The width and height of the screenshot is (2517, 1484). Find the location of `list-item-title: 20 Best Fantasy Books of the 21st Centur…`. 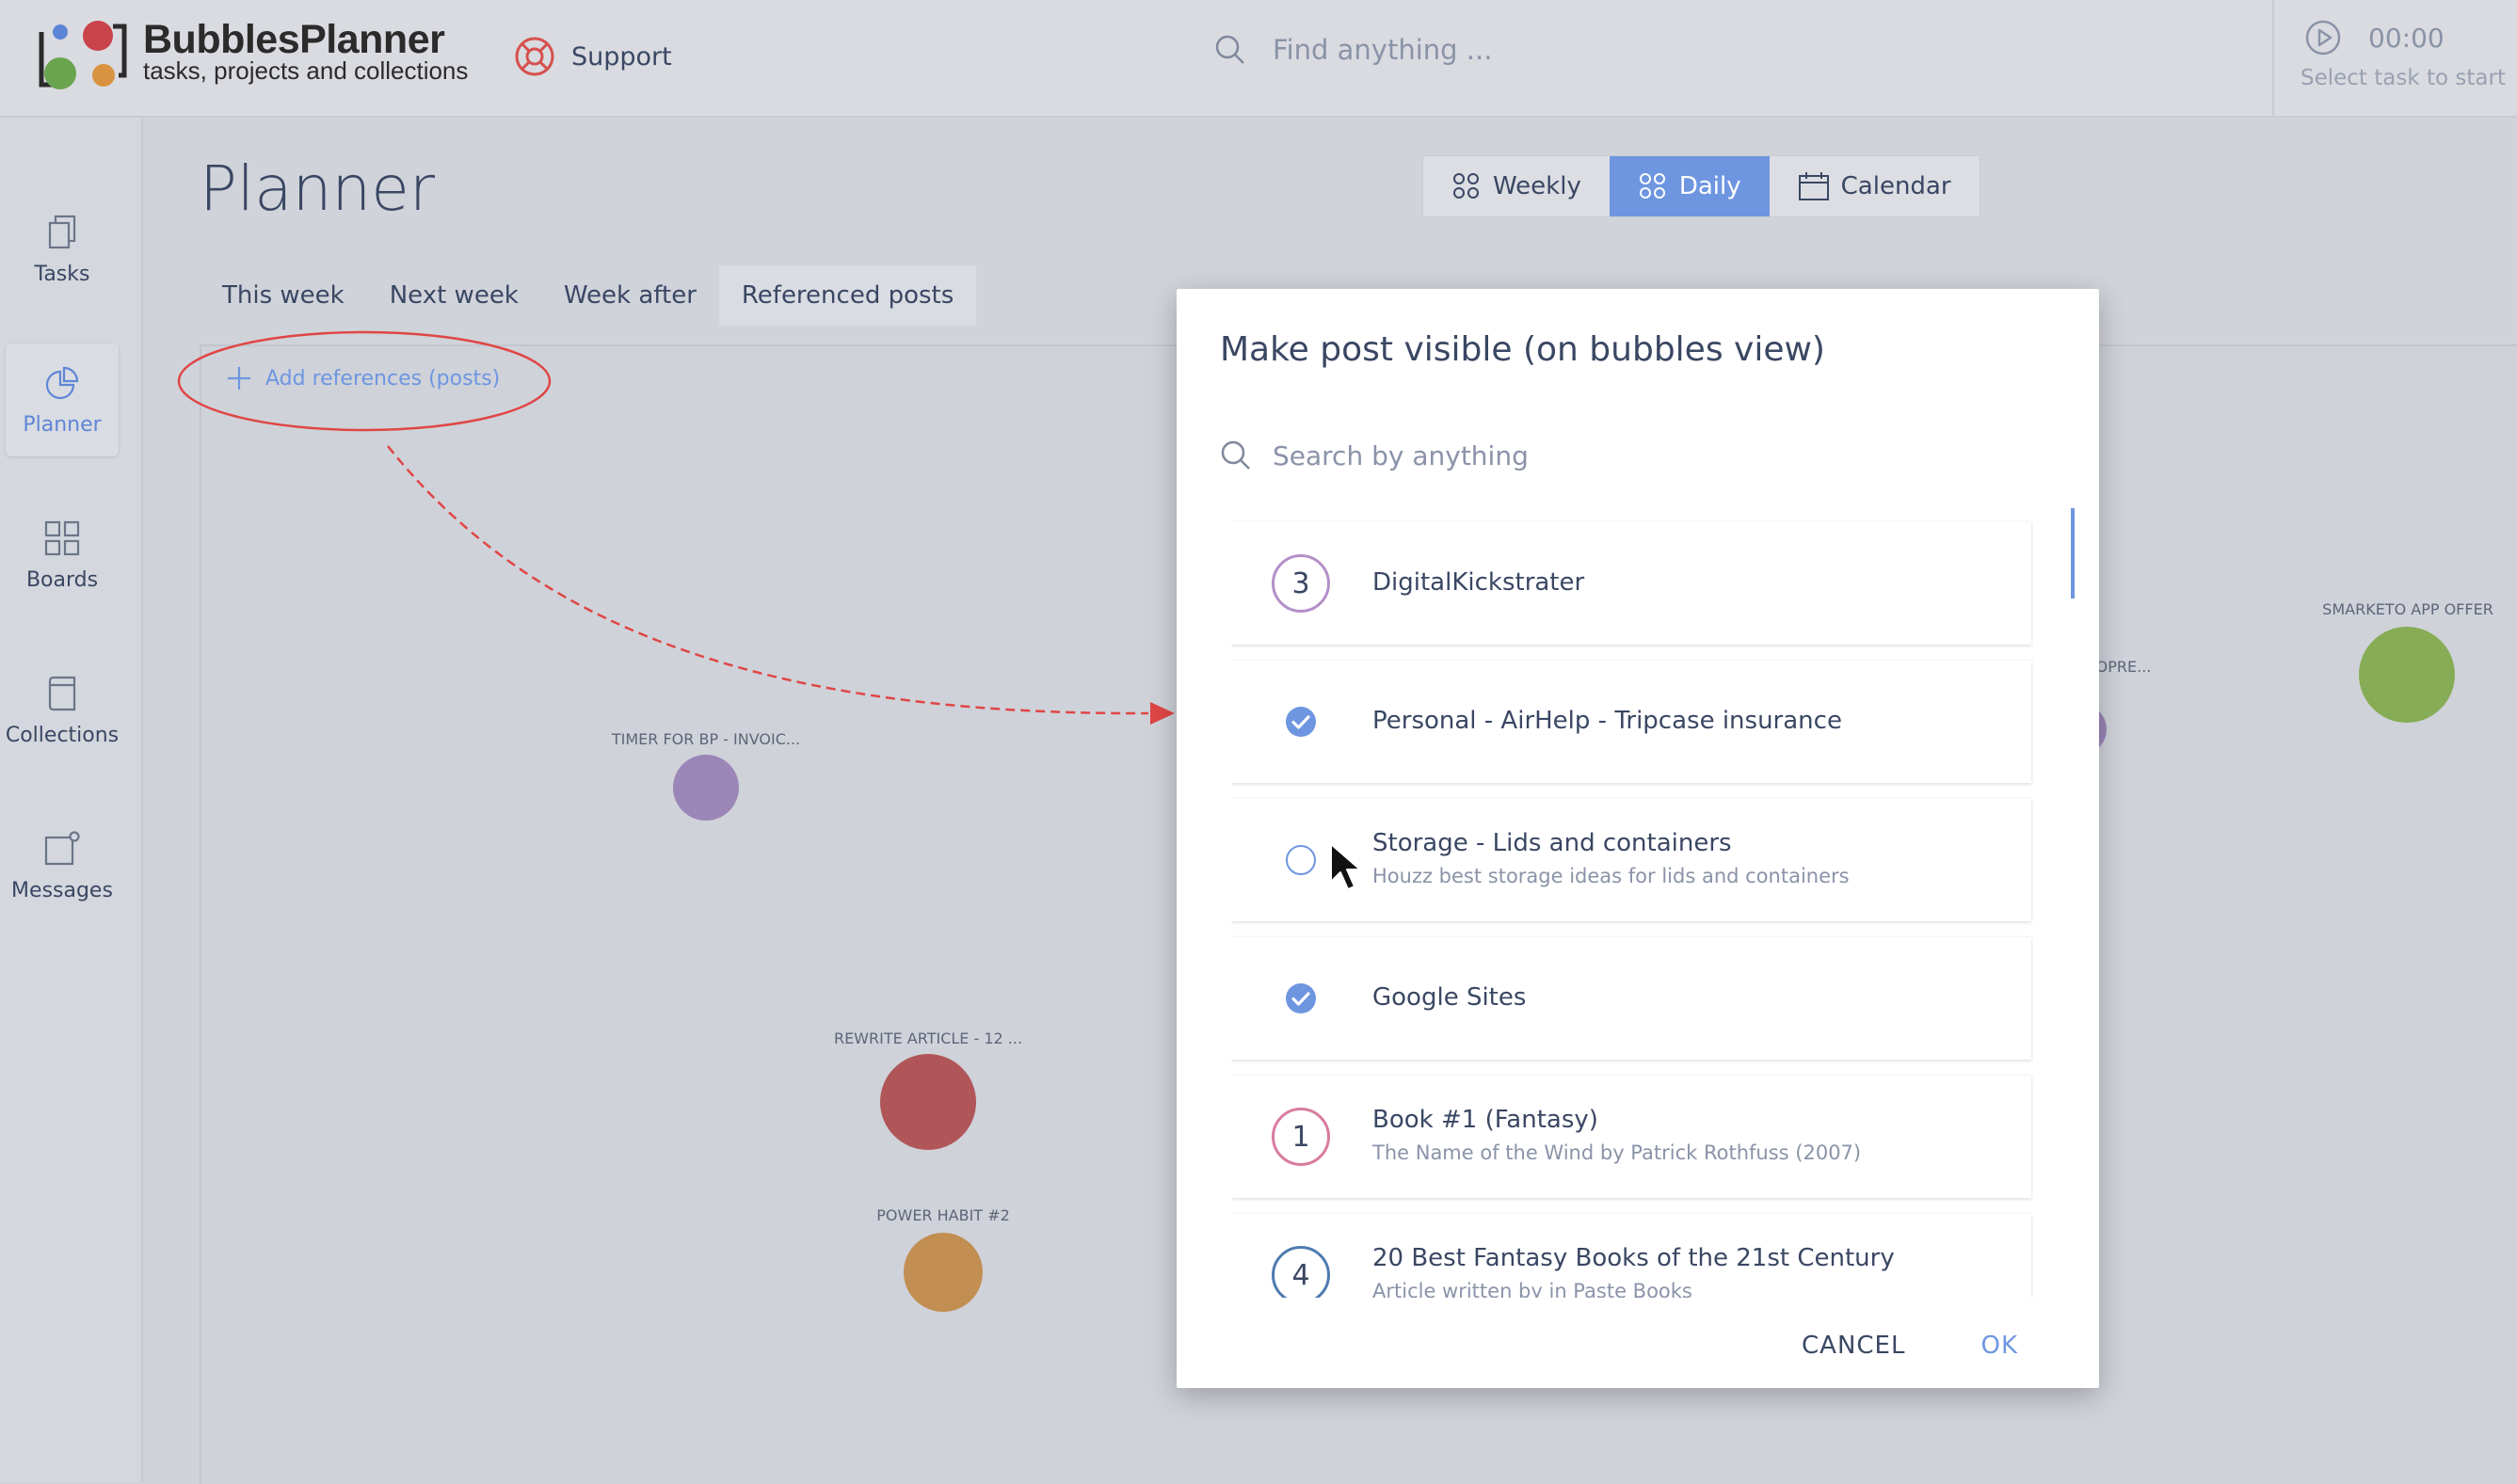

list-item-title: 20 Best Fantasy Books of the 21st Centur… is located at coordinates (1633, 1258).